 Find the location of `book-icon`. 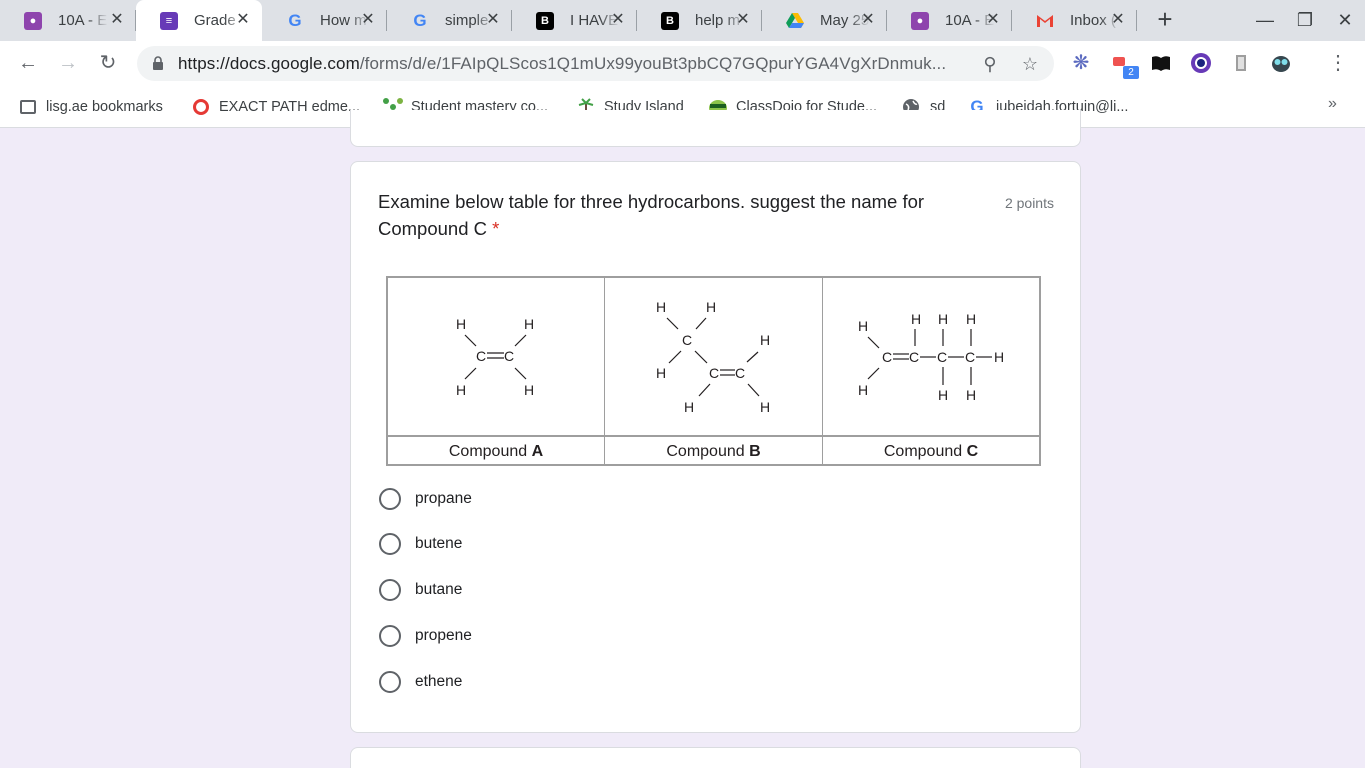

book-icon is located at coordinates (1161, 63).